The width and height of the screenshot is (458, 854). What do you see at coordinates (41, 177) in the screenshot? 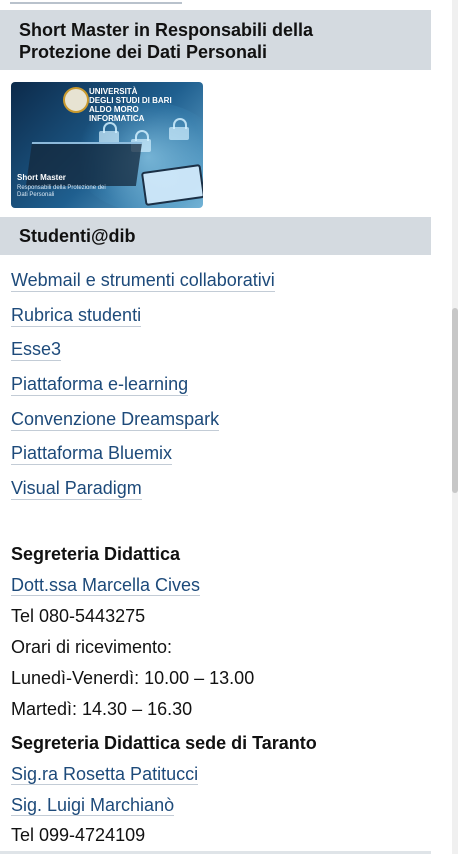
I see `banner-title: Short Master` at bounding box center [41, 177].